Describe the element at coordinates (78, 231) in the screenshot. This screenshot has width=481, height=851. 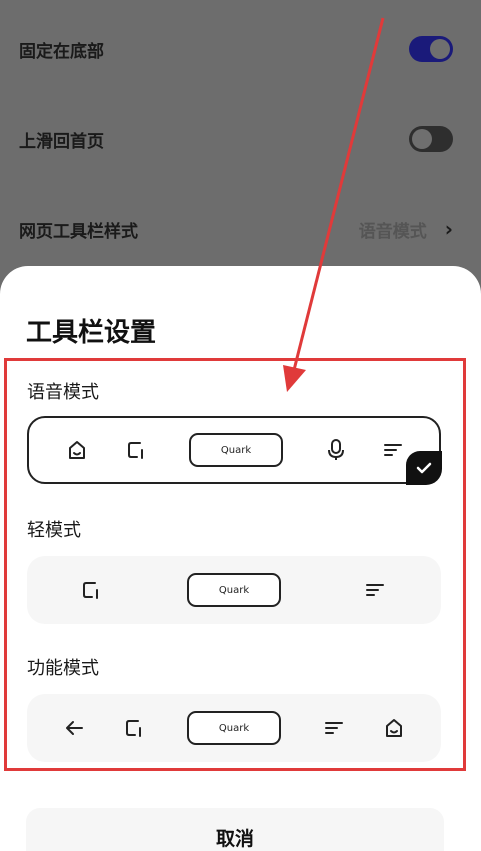
I see `setting-label: 网页工具栏样式` at that location.